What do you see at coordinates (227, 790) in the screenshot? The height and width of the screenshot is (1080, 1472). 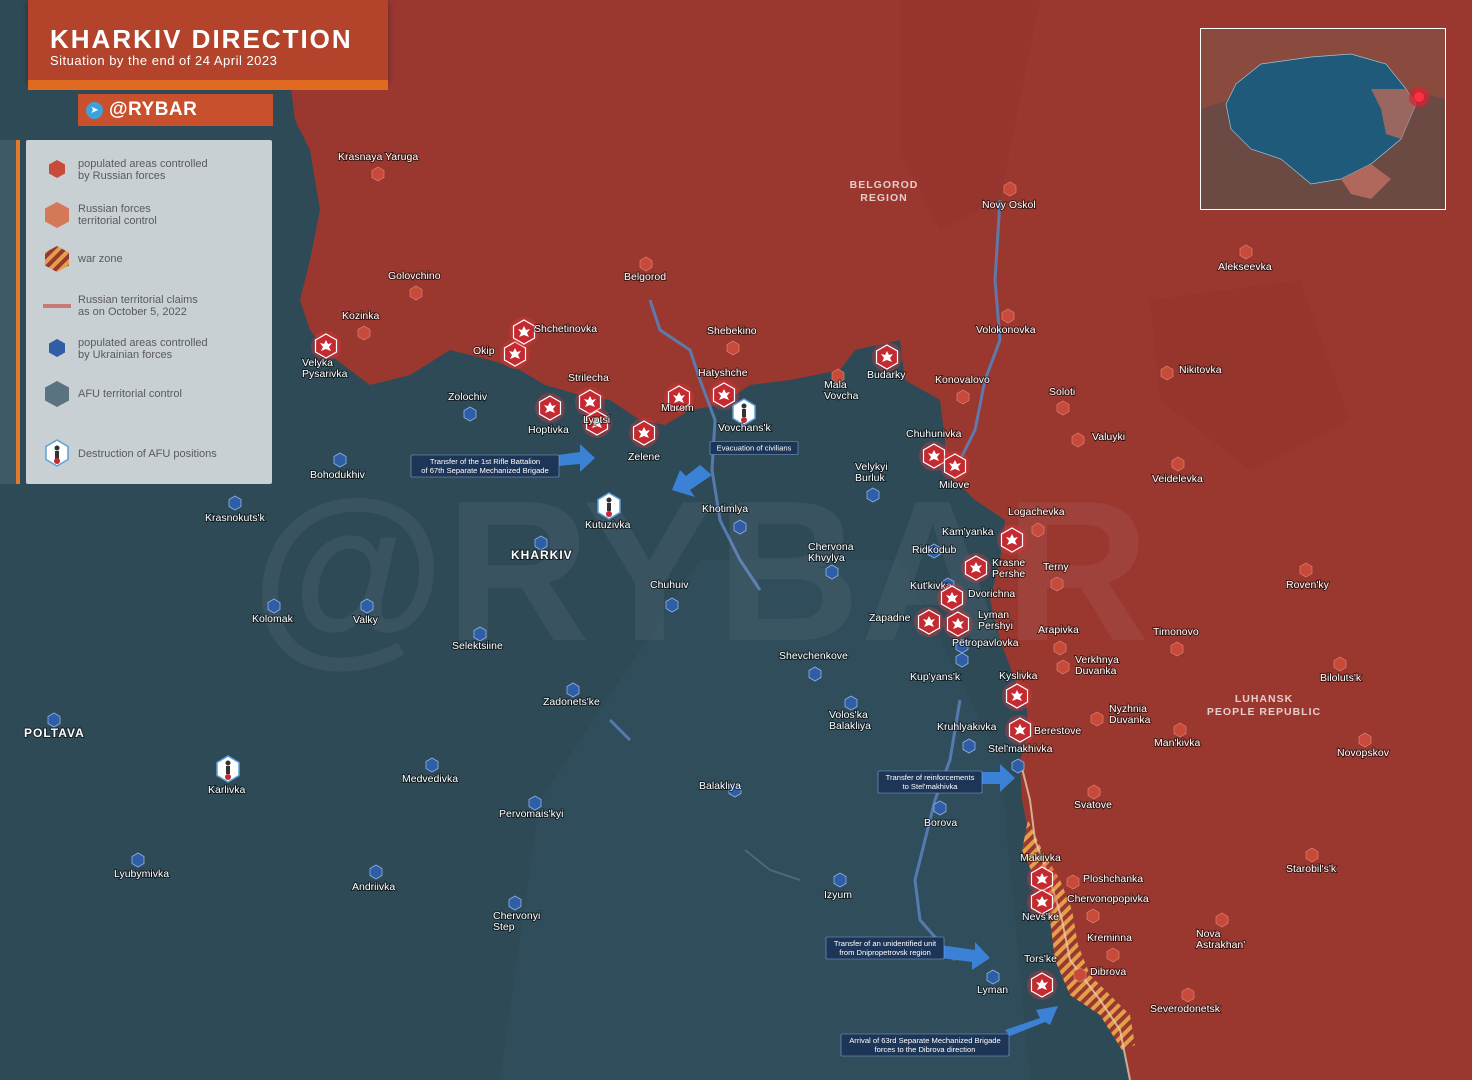 I see `town-label: Karlivka` at bounding box center [227, 790].